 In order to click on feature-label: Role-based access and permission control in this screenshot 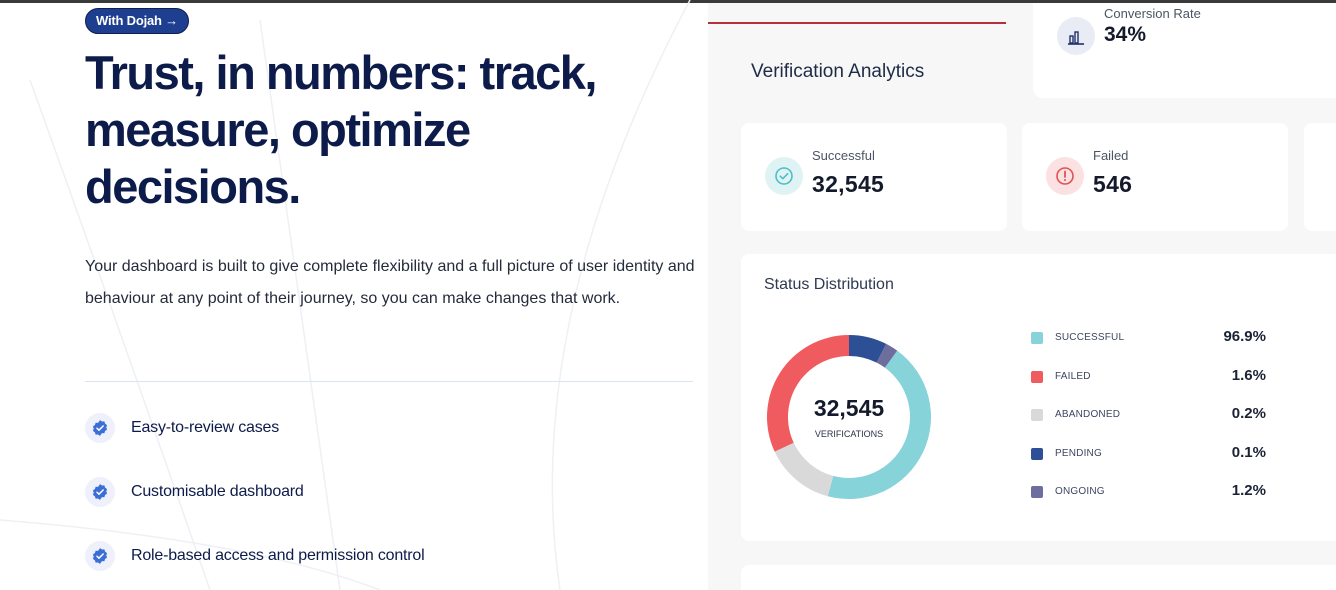, I will do `click(278, 555)`.